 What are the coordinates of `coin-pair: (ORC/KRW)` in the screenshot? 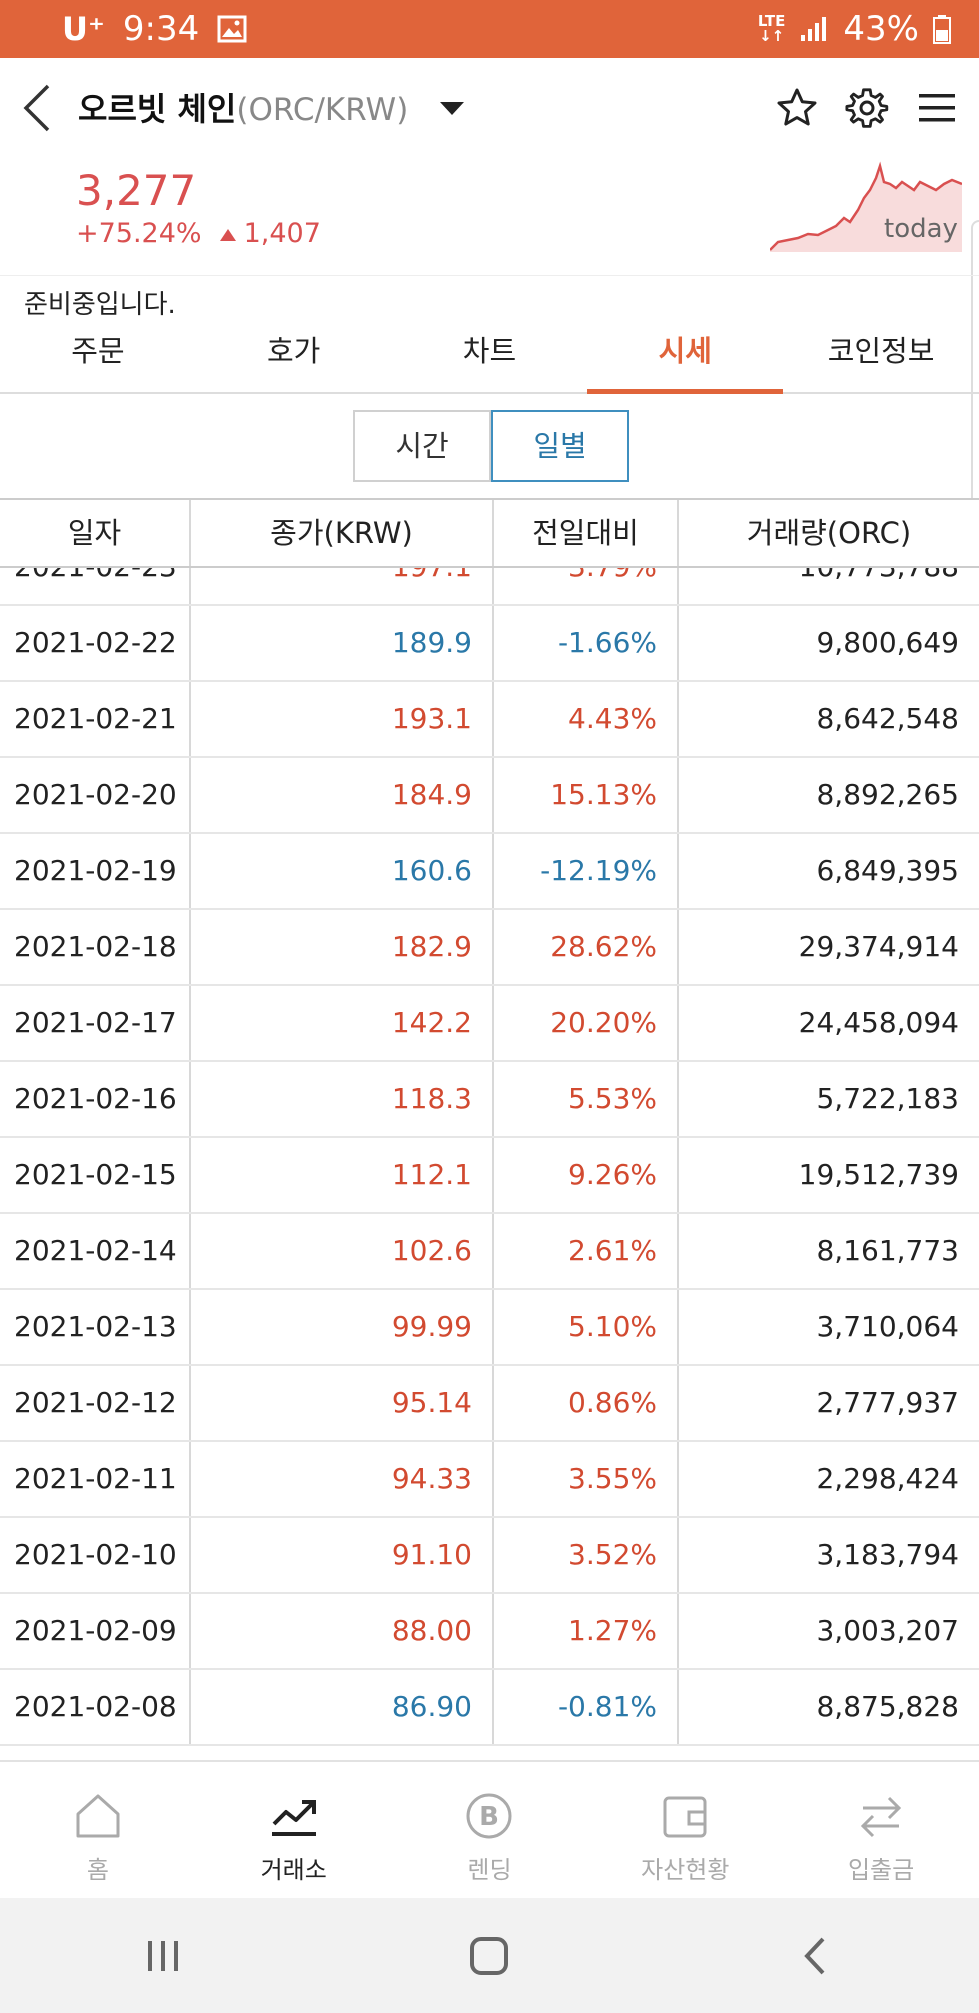 It's located at (322, 110).